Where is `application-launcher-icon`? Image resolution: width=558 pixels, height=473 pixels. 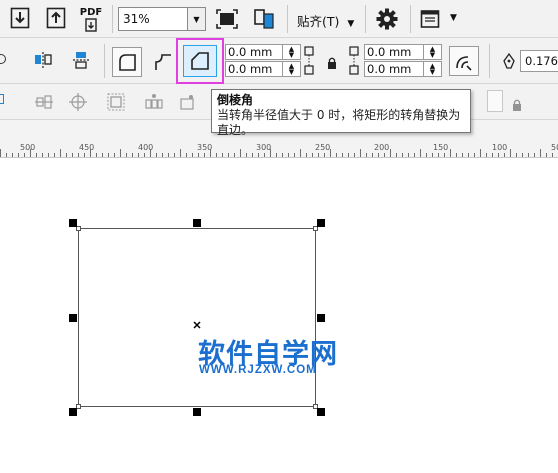 application-launcher-icon is located at coordinates (264, 19).